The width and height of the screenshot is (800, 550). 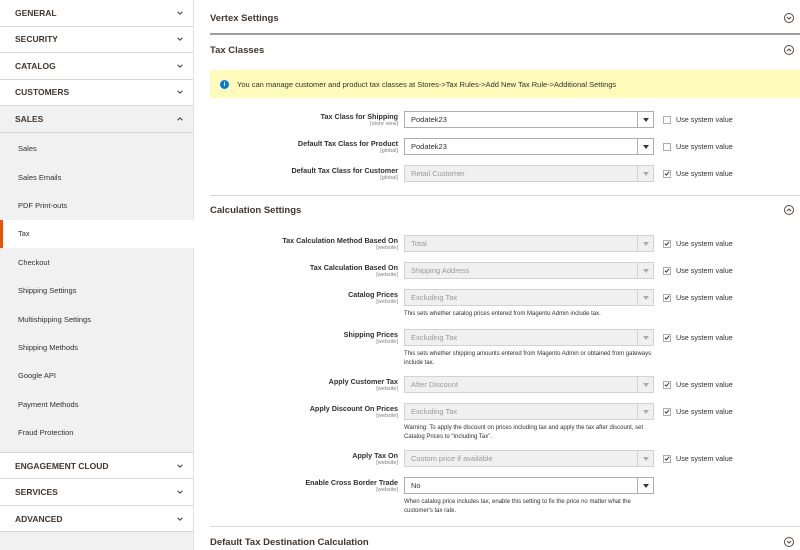 I want to click on field-label-text: Catalog Prices, so click(x=373, y=294).